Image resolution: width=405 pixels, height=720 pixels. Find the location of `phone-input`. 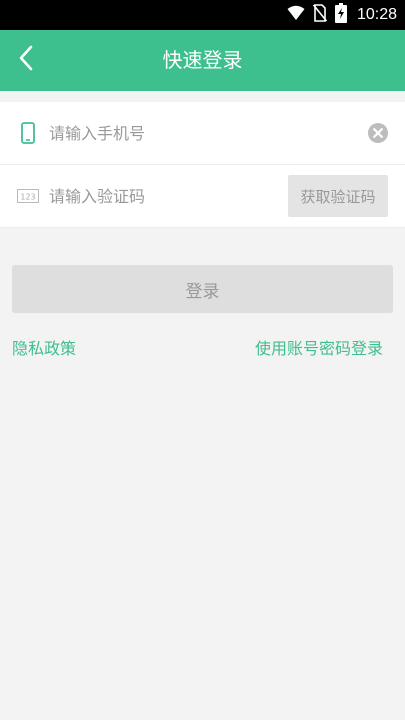

phone-input is located at coordinates (199, 133).